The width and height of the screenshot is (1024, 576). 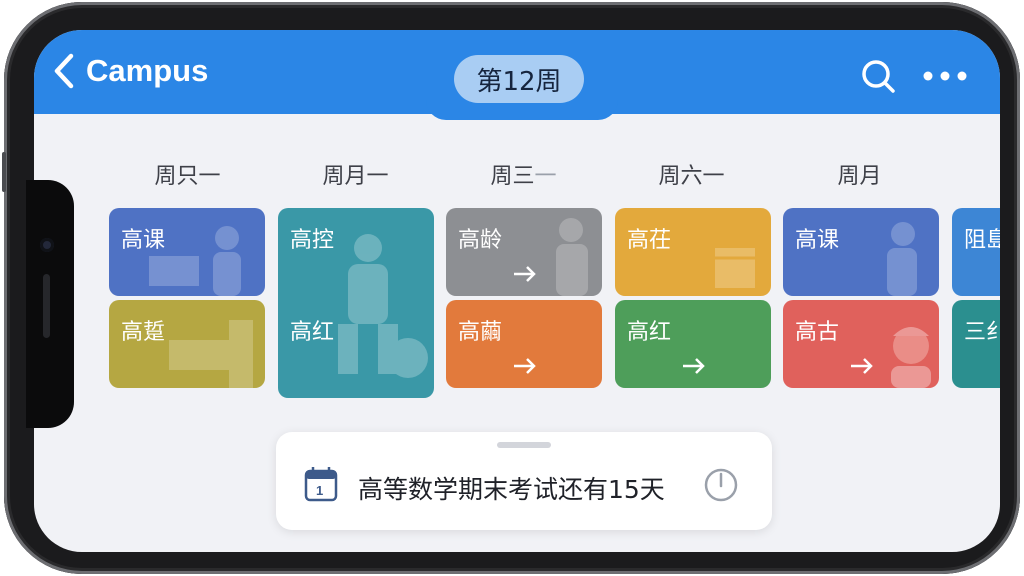 What do you see at coordinates (46, 306) in the screenshot?
I see `speaker-grille` at bounding box center [46, 306].